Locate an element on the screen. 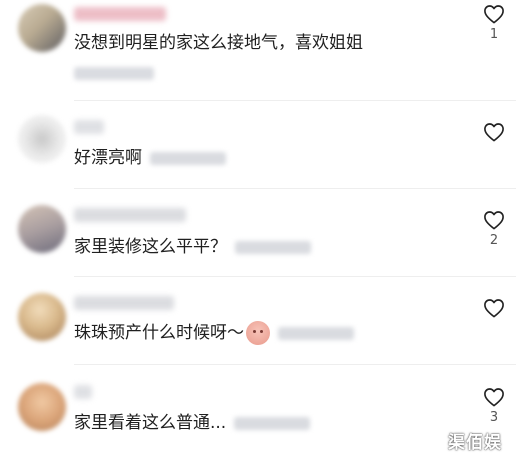 The height and width of the screenshot is (458, 516). like-button: 2 is located at coordinates (494, 229).